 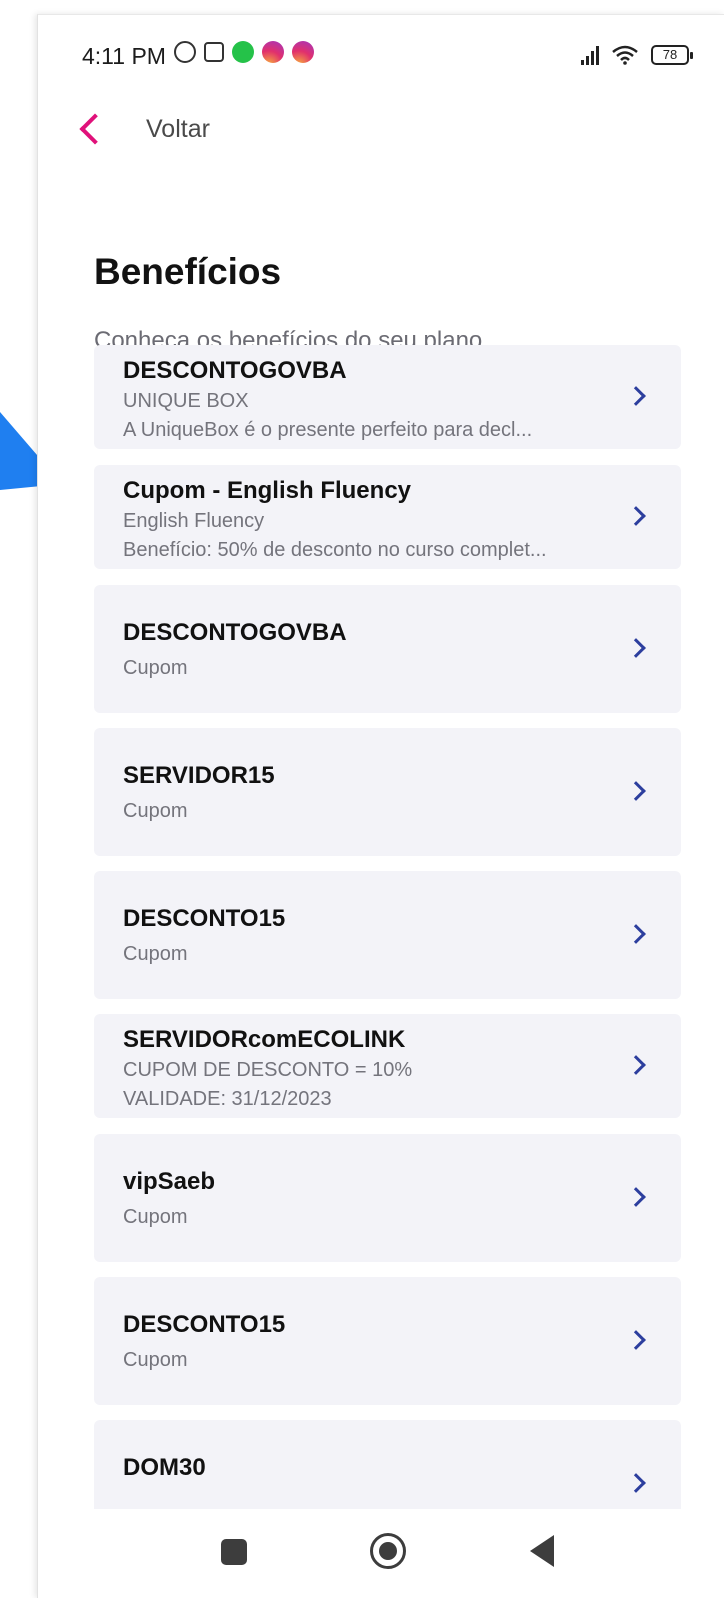 What do you see at coordinates (387, 792) in the screenshot?
I see `benefit-card: SERVIDOR15 Cupom` at bounding box center [387, 792].